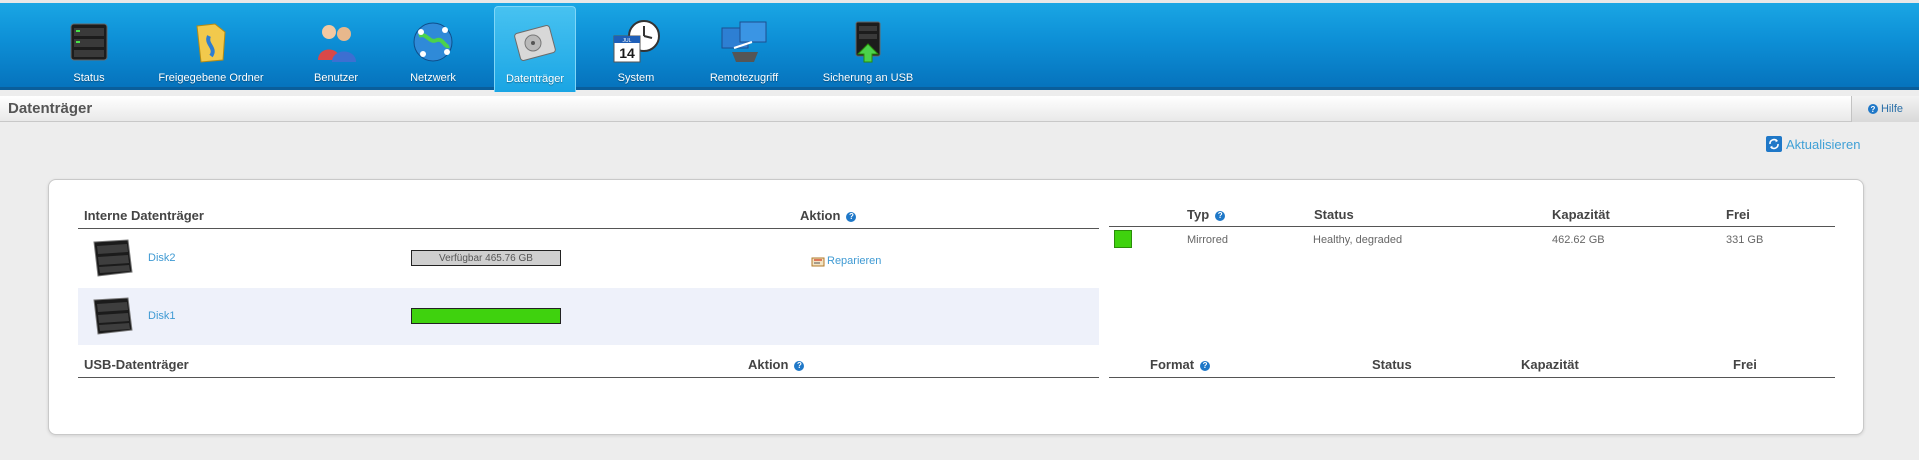 Image resolution: width=1919 pixels, height=460 pixels. What do you see at coordinates (433, 78) in the screenshot?
I see `nav-label: Netzwerk` at bounding box center [433, 78].